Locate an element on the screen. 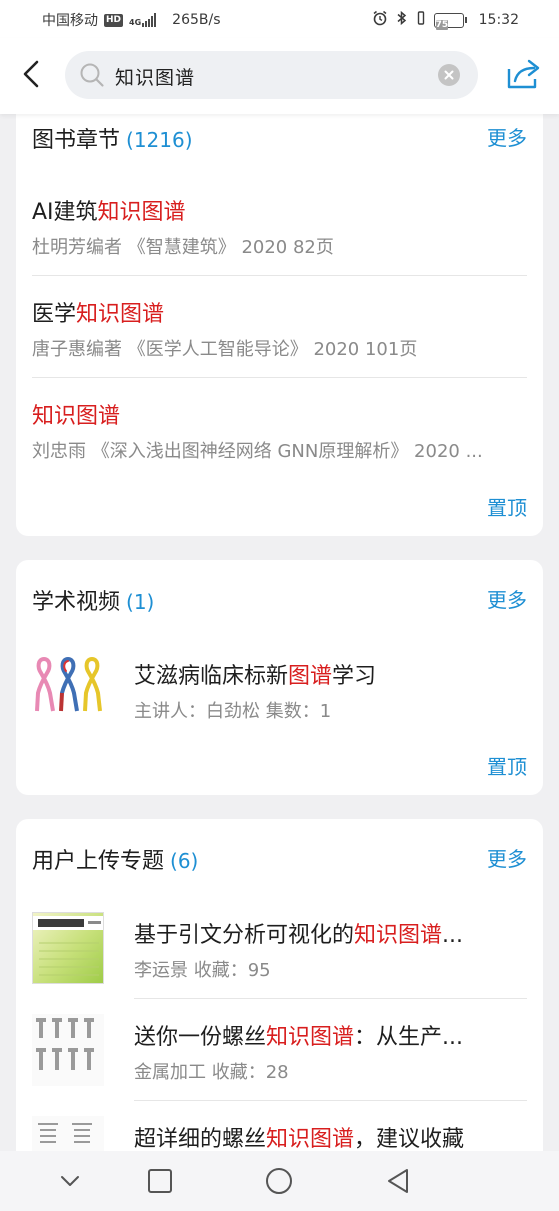  card-header: 图书章节 (1216) 更多 is located at coordinates (279, 142).